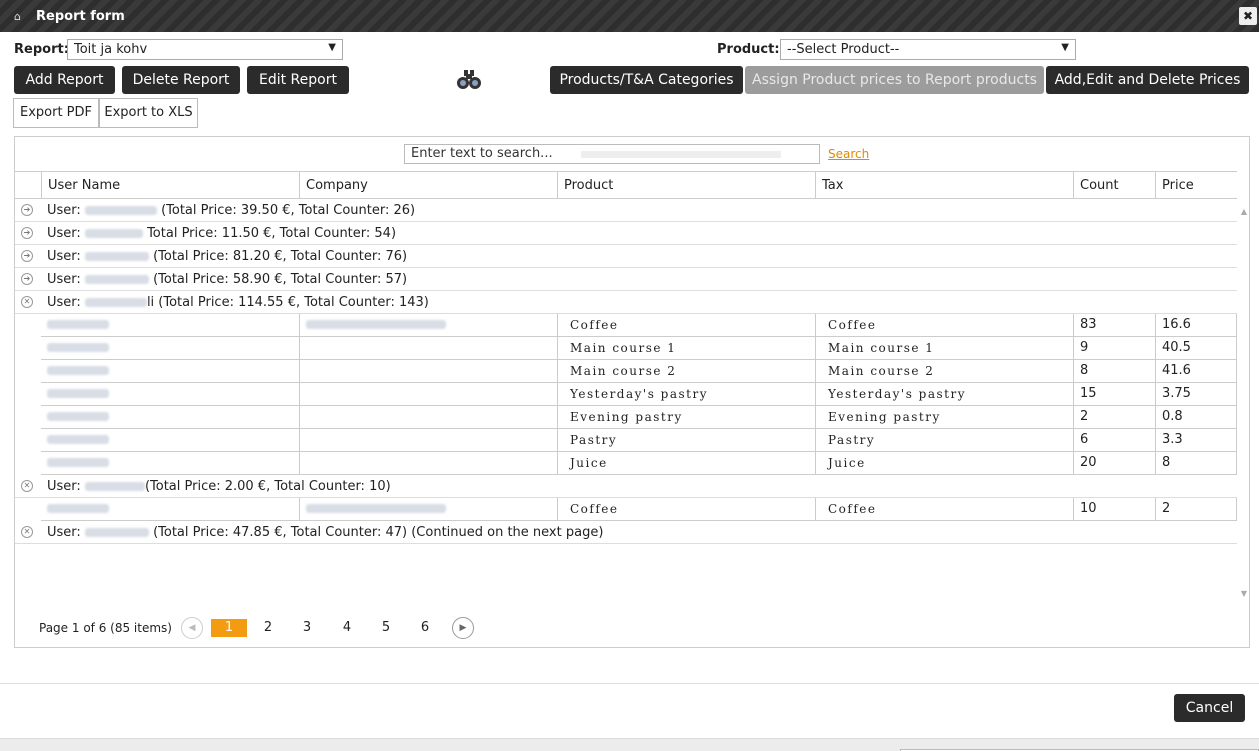  Describe the element at coordinates (944, 325) in the screenshot. I see `cell-tax: Coffee` at that location.